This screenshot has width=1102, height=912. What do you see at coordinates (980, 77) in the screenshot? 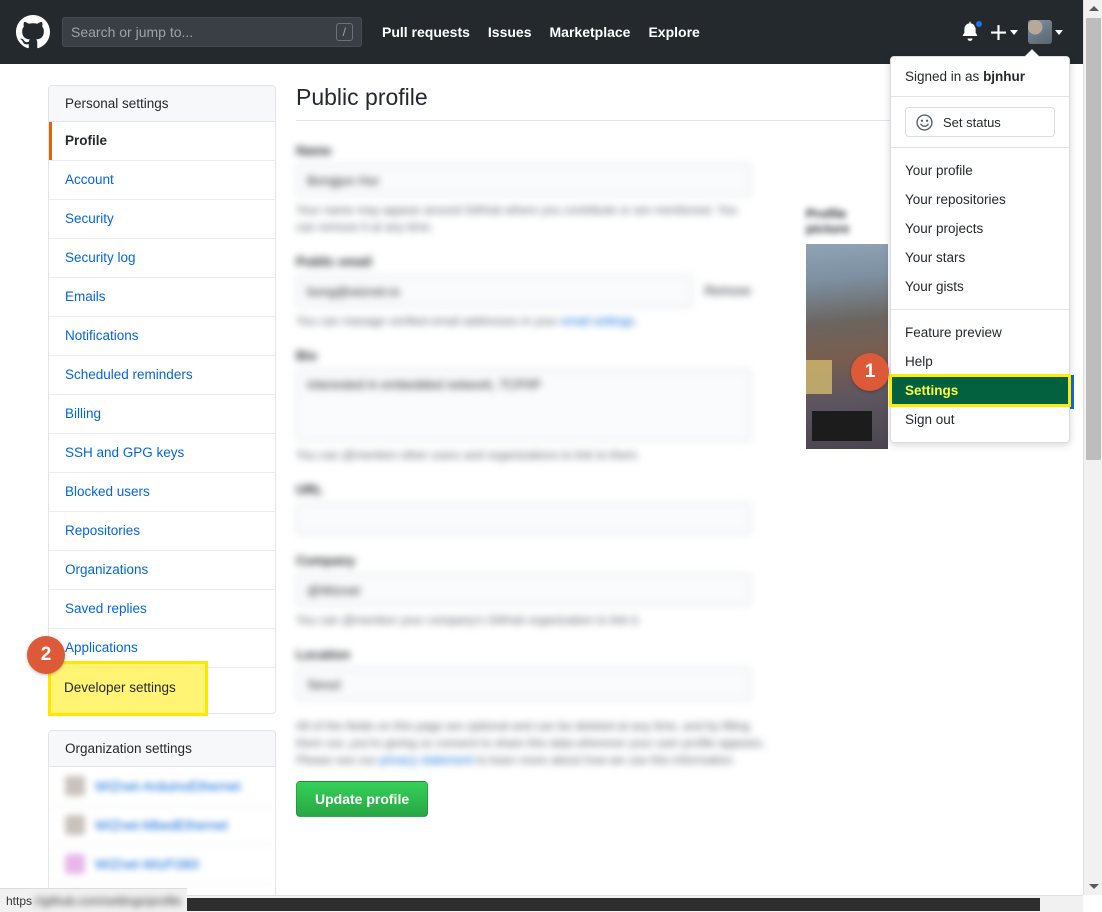
I see `signed-in-as: Signed in as bjnhur` at bounding box center [980, 77].